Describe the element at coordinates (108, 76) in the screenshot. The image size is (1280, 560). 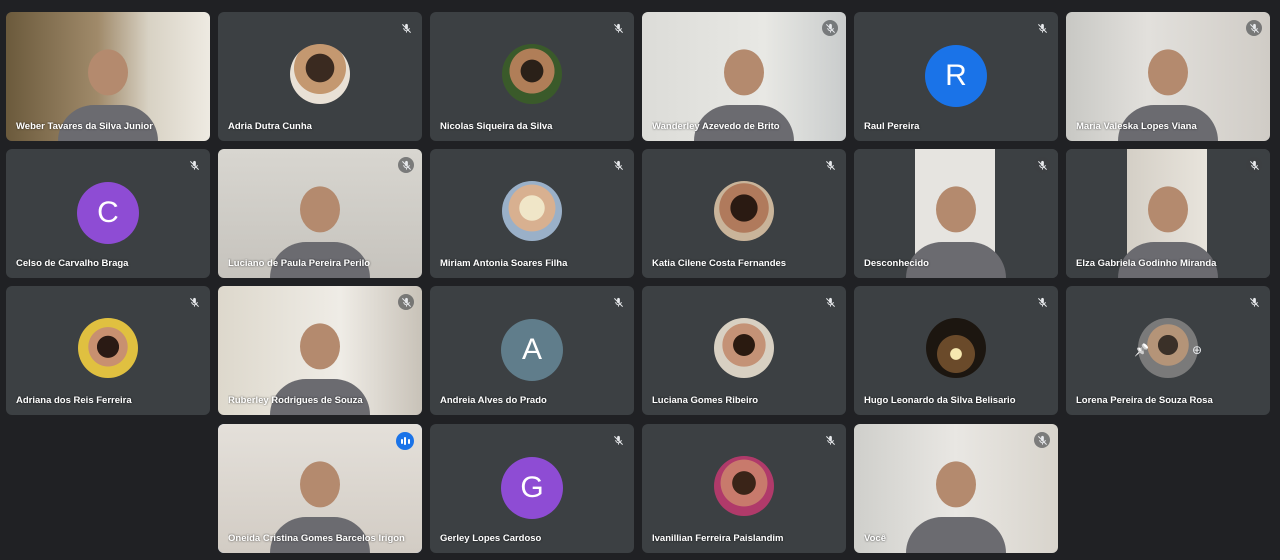
I see `participant-tile: Weber Tavares da Silva Junior` at that location.